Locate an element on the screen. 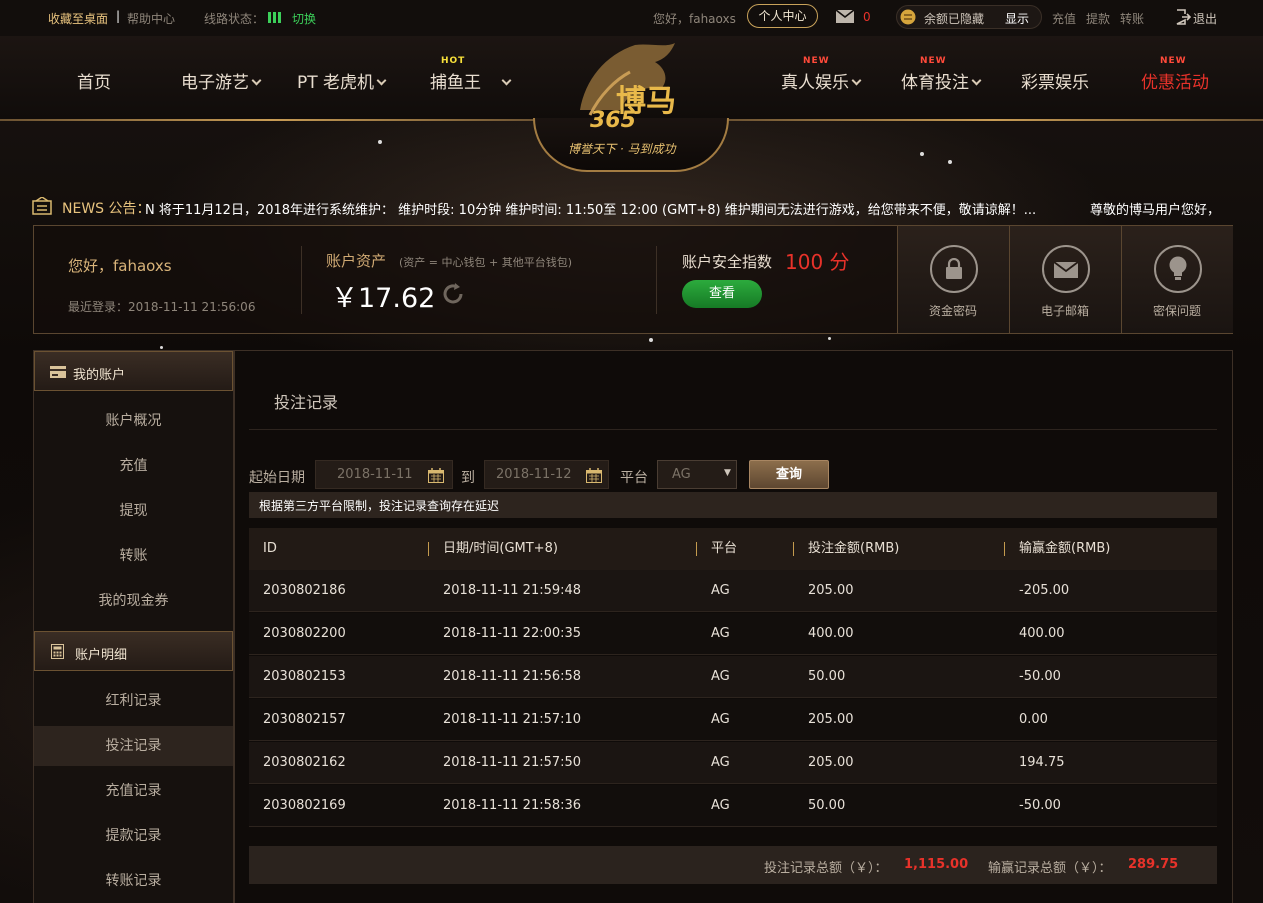 The image size is (1263, 903). end-date-input: 2018-11-12 is located at coordinates (546, 474).